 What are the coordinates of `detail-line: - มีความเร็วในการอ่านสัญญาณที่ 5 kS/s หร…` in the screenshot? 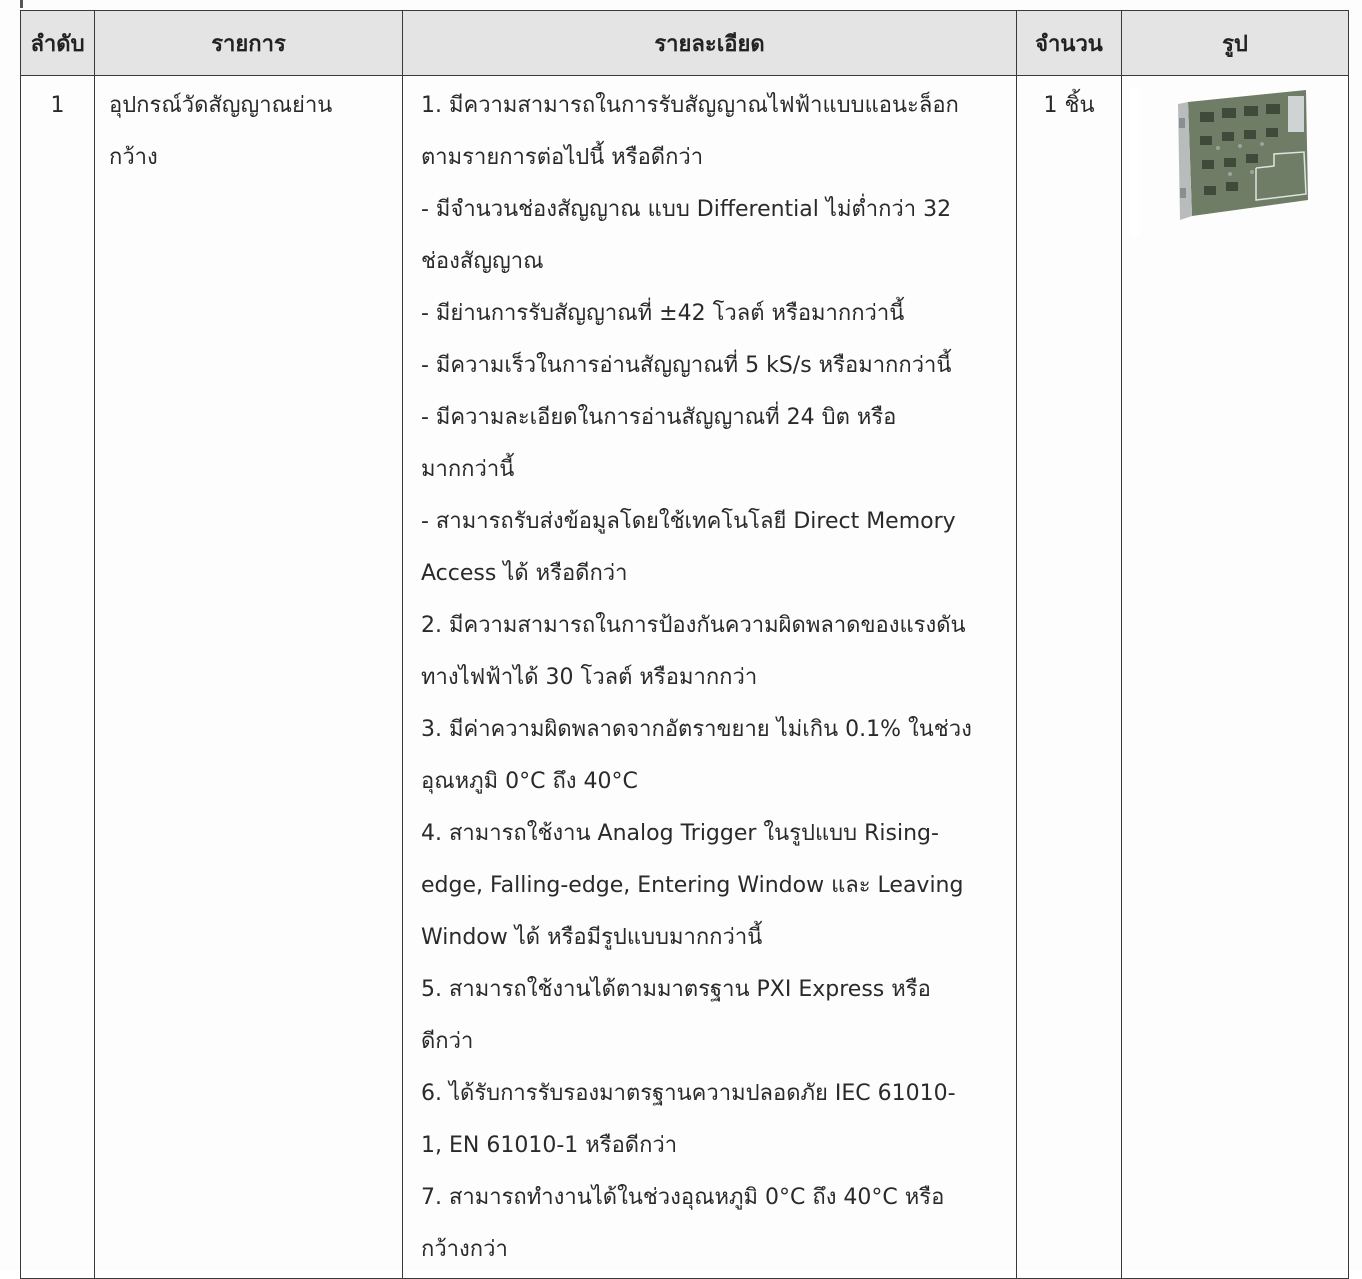 It's located at (686, 365).